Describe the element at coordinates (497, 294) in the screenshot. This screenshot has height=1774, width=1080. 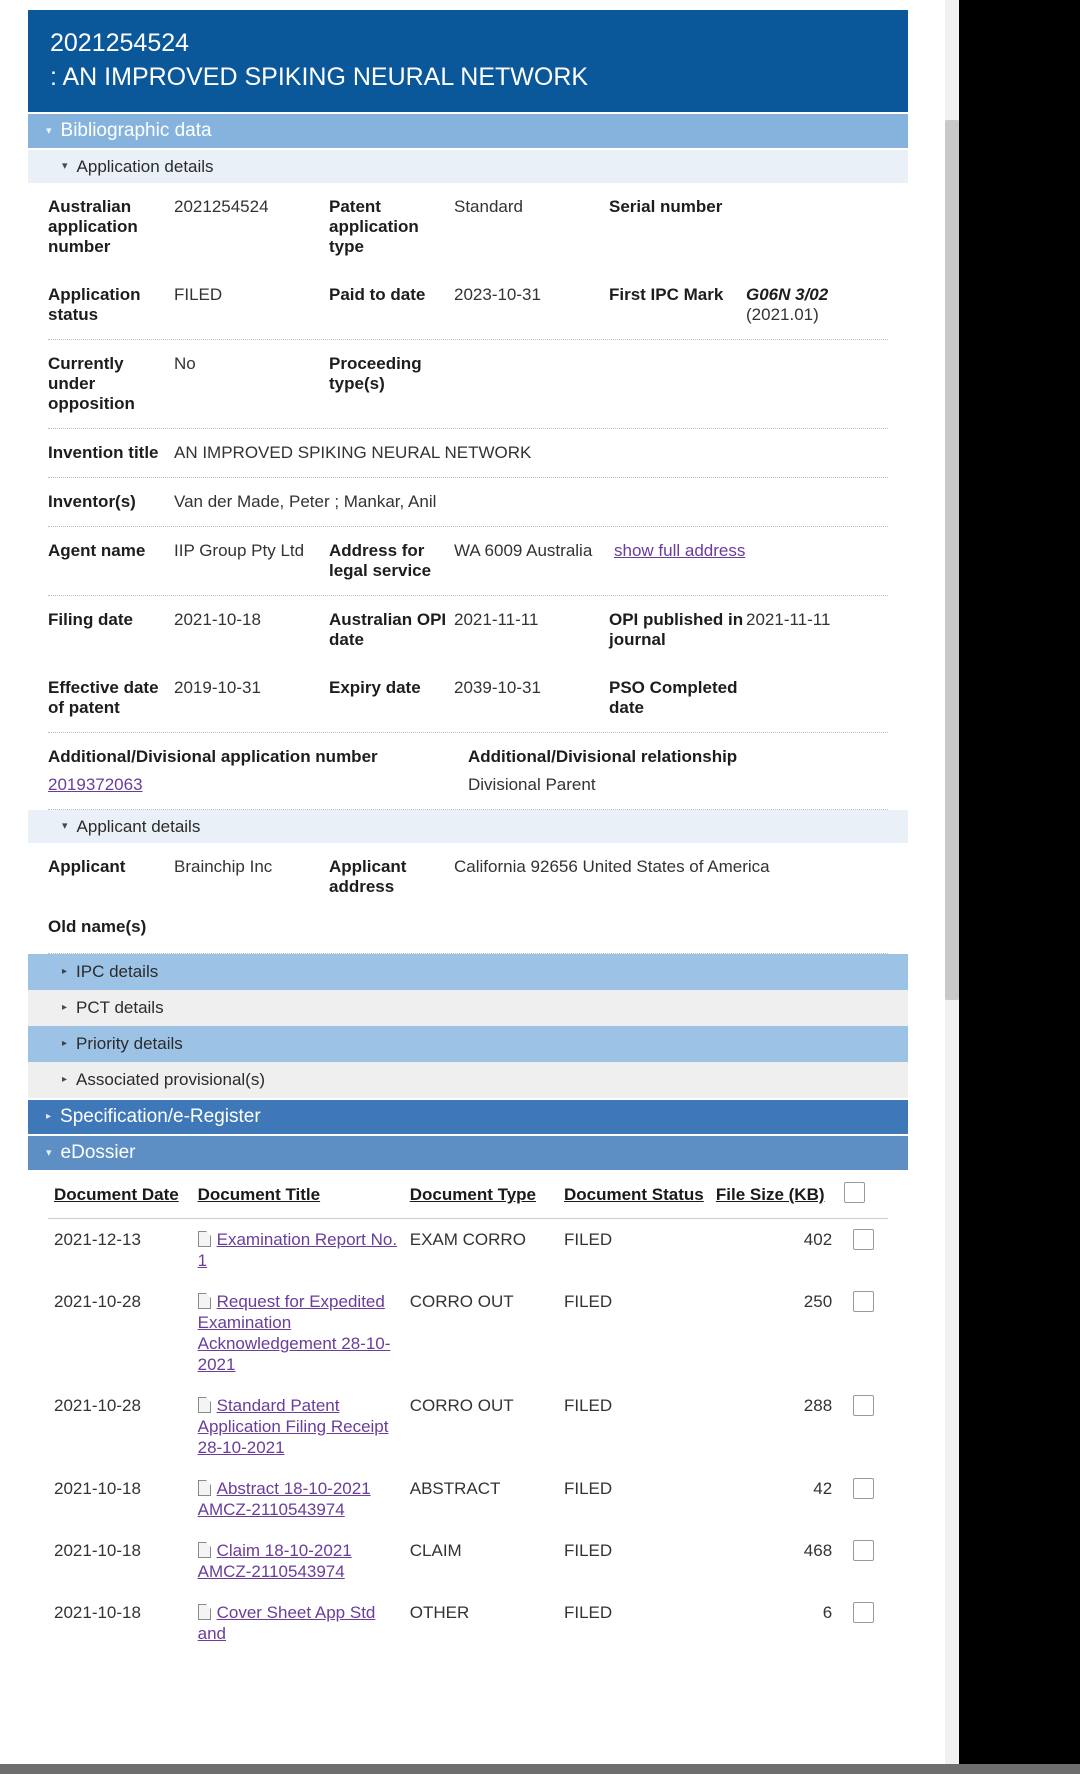
I see `value-paid-to-date: 2023-10-31` at that location.